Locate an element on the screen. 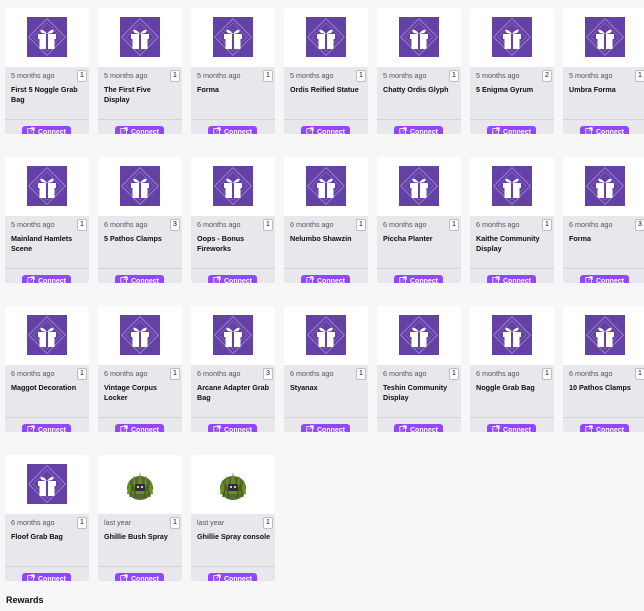 The image size is (644, 611). ghillie-bush-icon is located at coordinates (140, 484).